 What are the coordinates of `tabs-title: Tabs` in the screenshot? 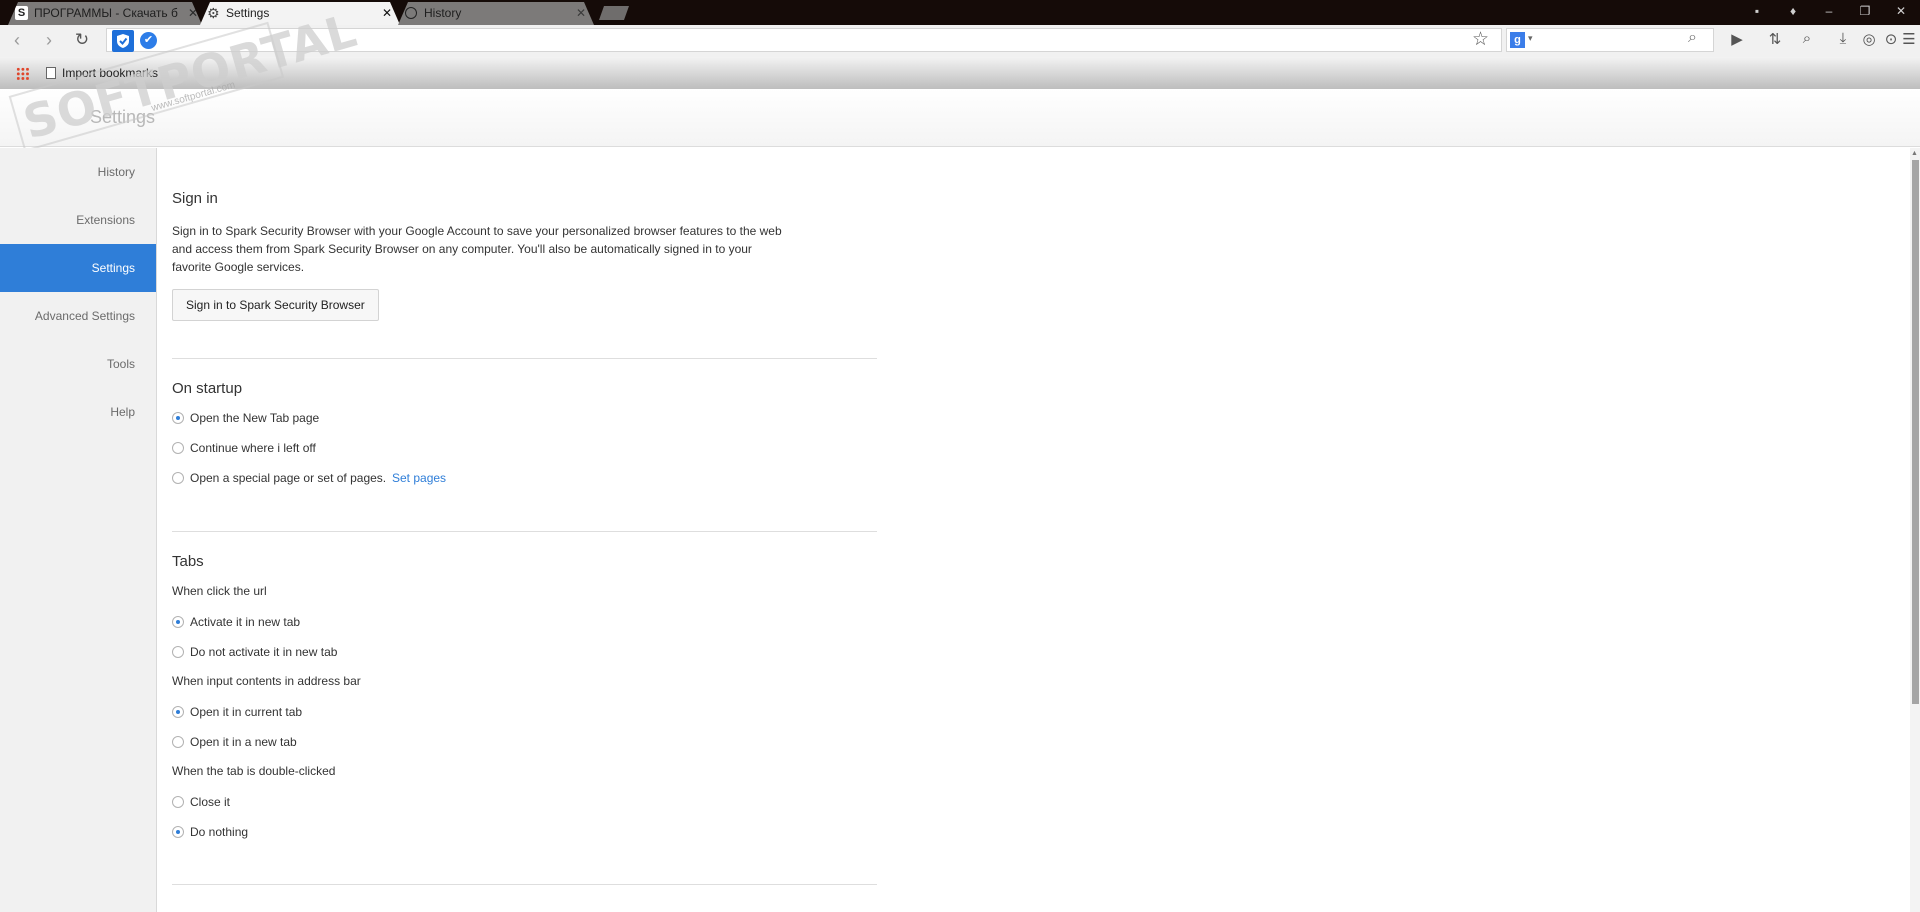 It's located at (188, 561).